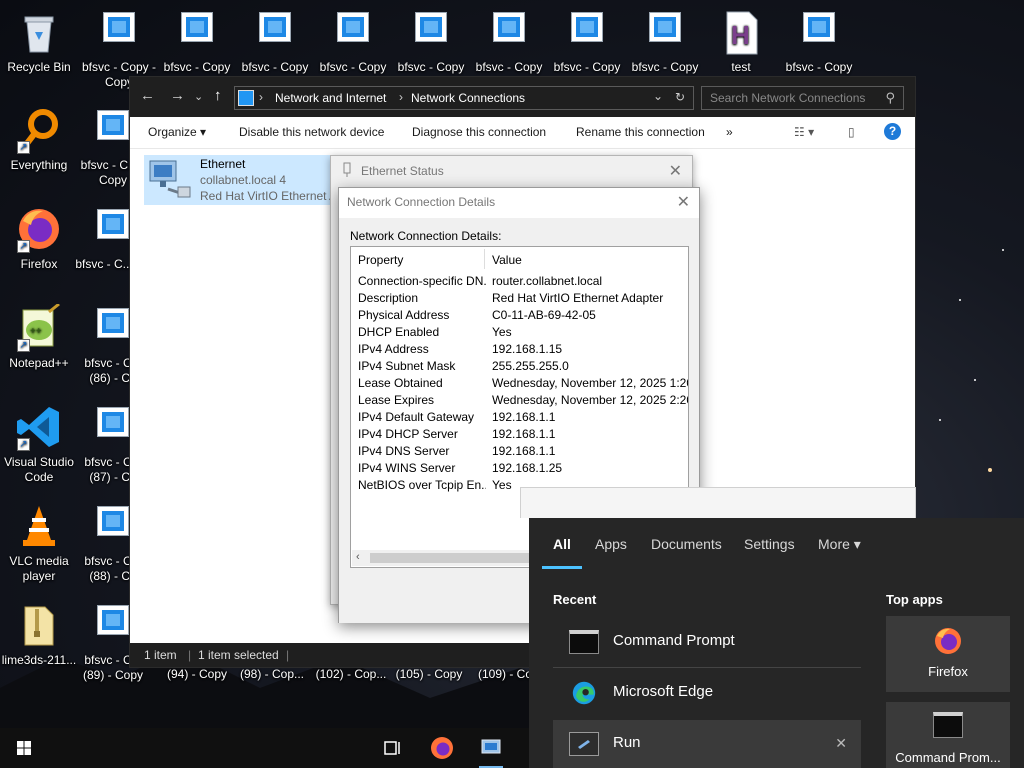 This screenshot has width=1024, height=768. Describe the element at coordinates (519, 452) in the screenshot. I see `table-row: IPv4 DNS Server 192.168.1.1` at that location.